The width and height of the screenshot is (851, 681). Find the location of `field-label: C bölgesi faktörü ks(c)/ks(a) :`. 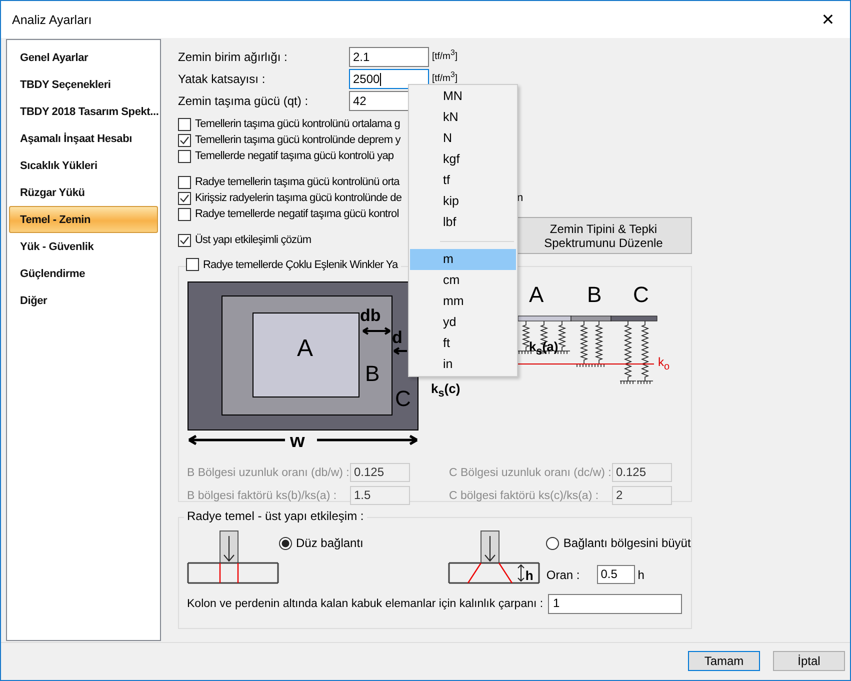

field-label: C bölgesi faktörü ks(c)/ks(a) : is located at coordinates (524, 496).